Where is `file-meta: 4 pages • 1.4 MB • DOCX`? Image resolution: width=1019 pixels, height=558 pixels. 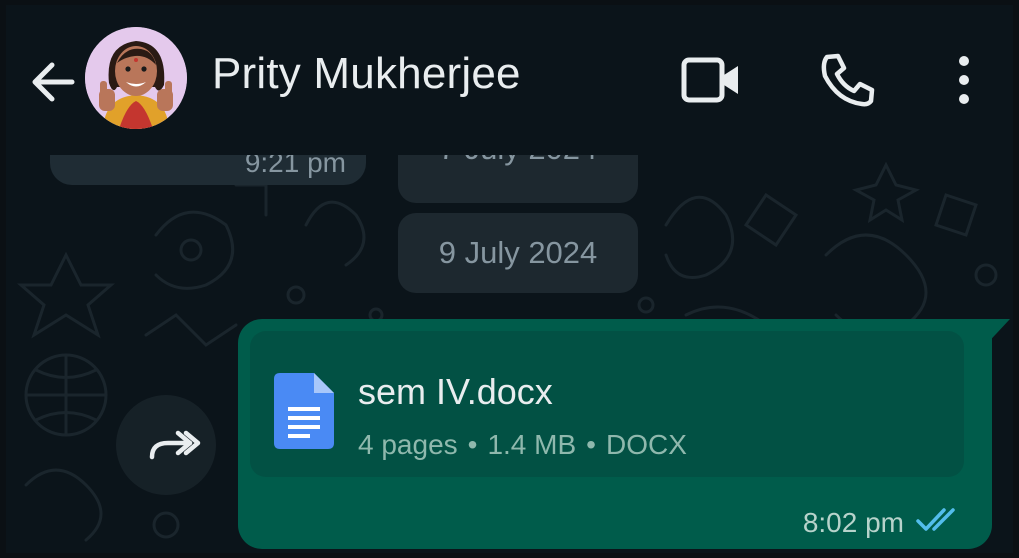
file-meta: 4 pages • 1.4 MB • DOCX is located at coordinates (522, 445).